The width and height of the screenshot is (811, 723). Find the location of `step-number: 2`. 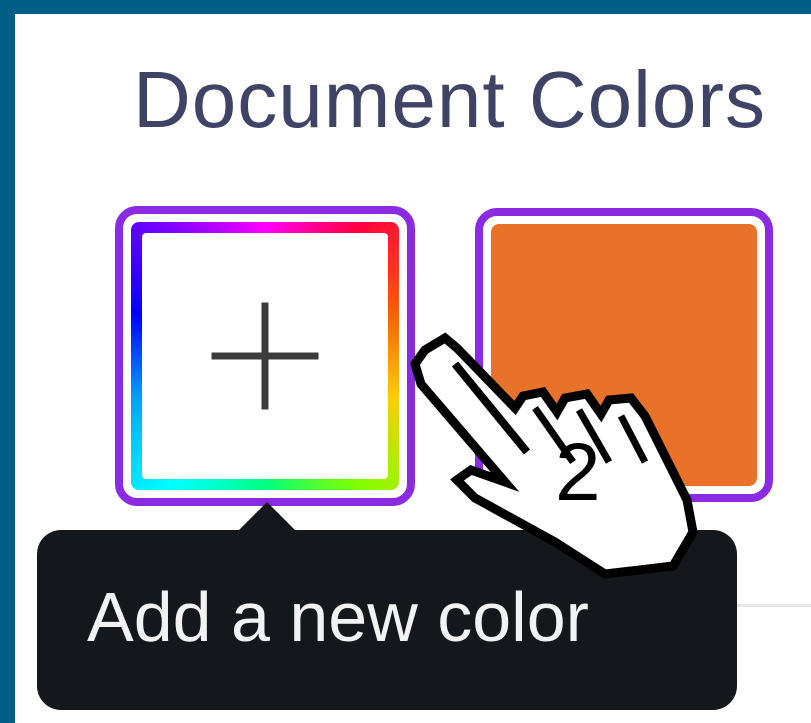

step-number: 2 is located at coordinates (578, 472).